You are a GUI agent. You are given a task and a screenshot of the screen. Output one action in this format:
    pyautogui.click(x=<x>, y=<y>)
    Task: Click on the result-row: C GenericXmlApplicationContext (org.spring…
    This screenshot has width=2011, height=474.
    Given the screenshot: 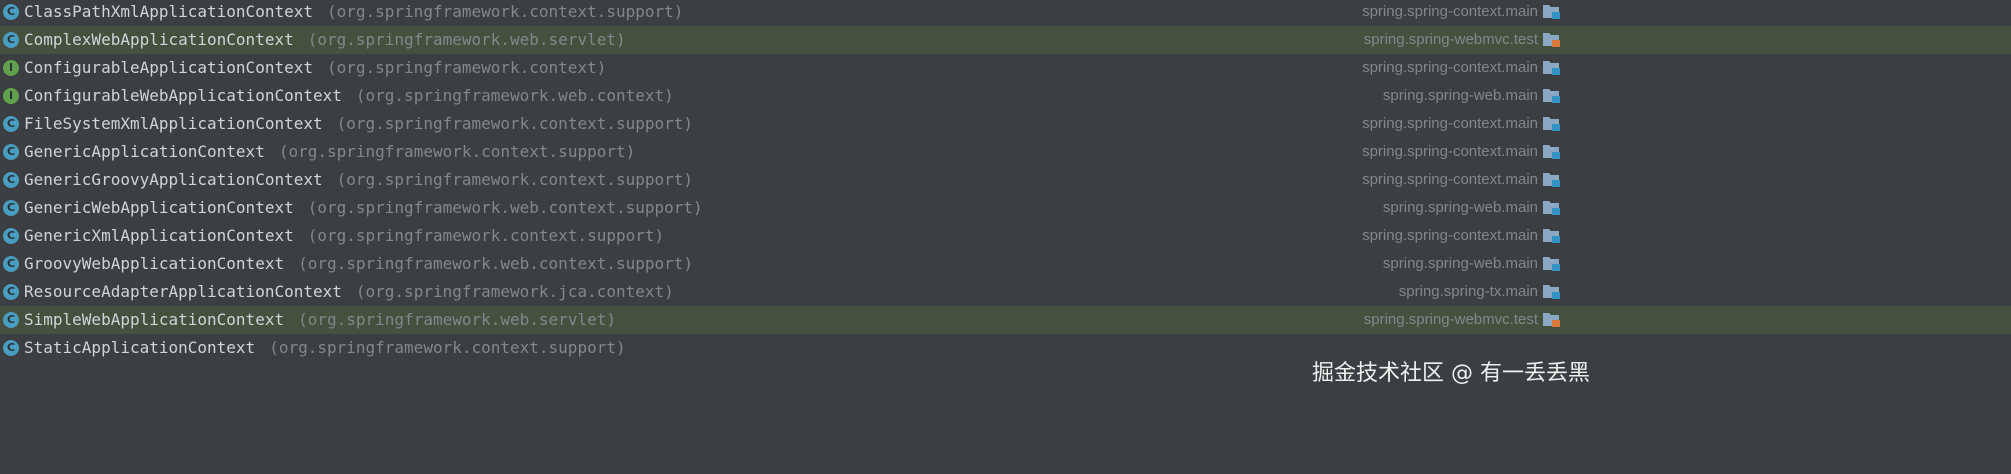 What is the action you would take?
    pyautogui.click(x=1005, y=236)
    